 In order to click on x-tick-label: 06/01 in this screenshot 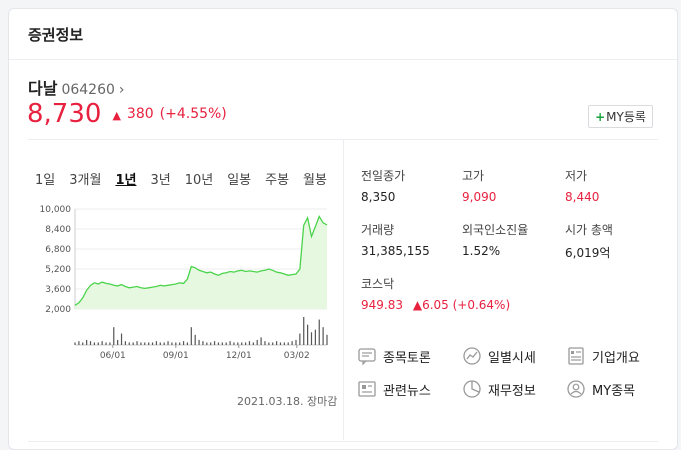, I will do `click(113, 356)`.